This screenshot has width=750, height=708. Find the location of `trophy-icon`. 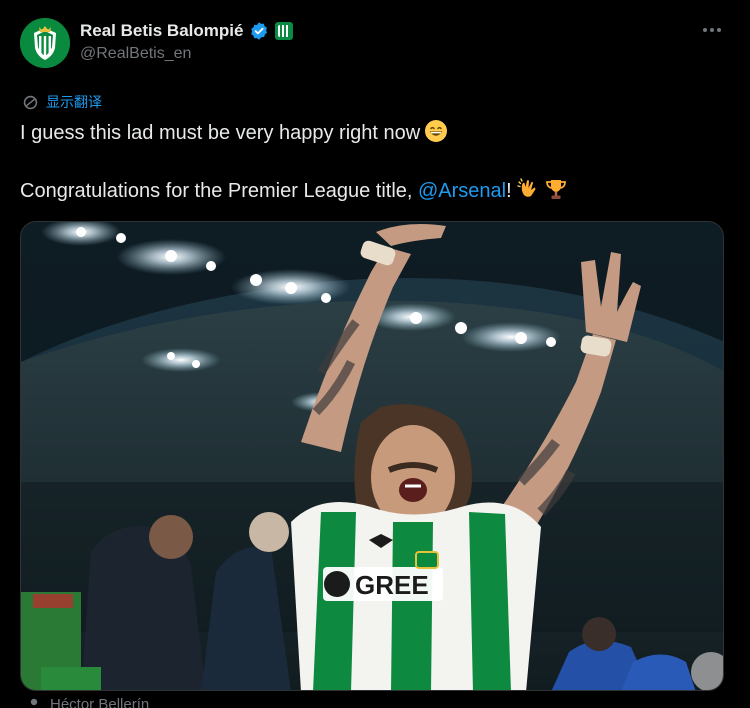

trophy-icon is located at coordinates (556, 189).